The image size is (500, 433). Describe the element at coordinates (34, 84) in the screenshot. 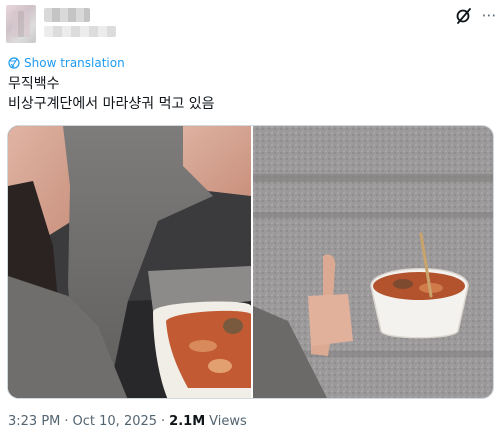

I see `tweet-text-line1: 무직백수` at that location.